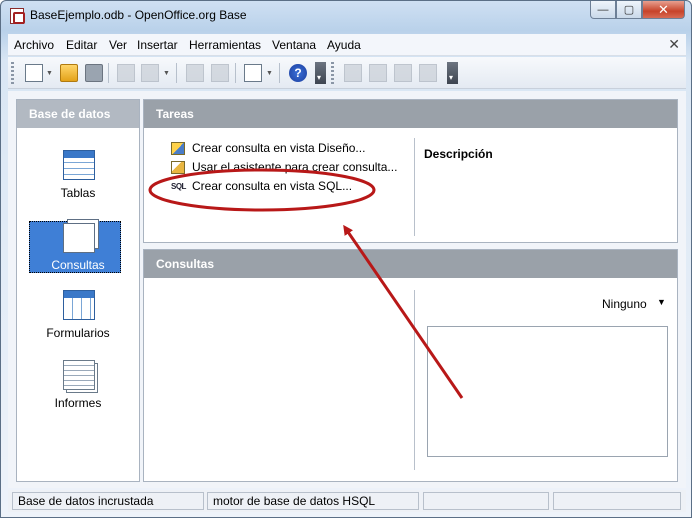  Describe the element at coordinates (603, 10) in the screenshot. I see `minimize-button: —` at that location.